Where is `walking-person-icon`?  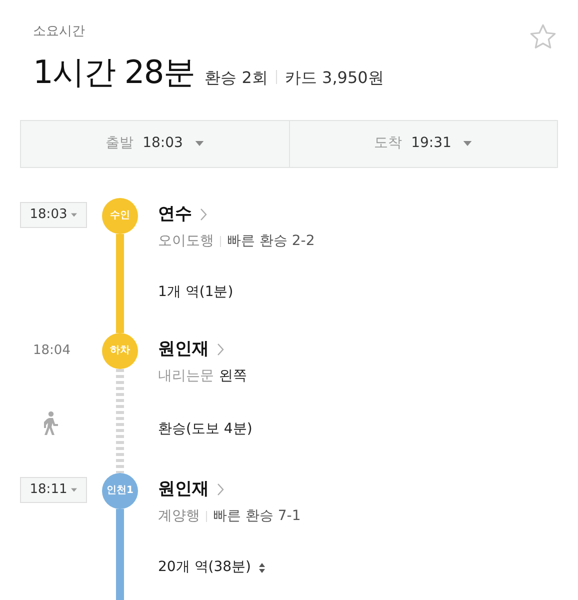
walking-person-icon is located at coordinates (51, 423).